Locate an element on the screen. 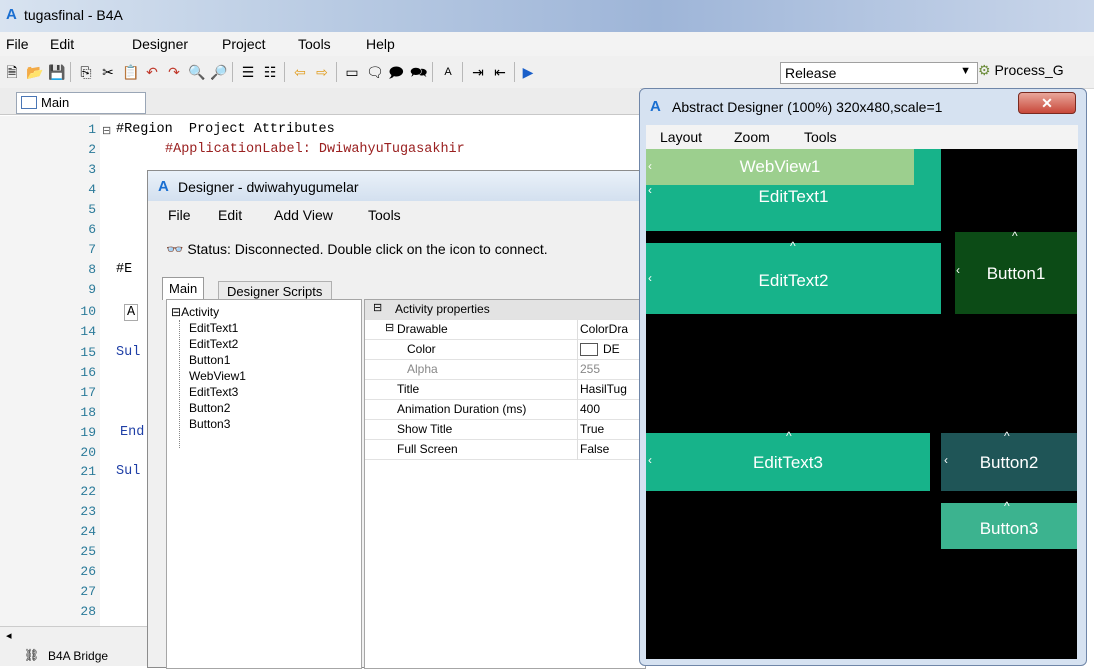 The height and width of the screenshot is (669, 1094). button1-view: Button1 is located at coordinates (1016, 273).